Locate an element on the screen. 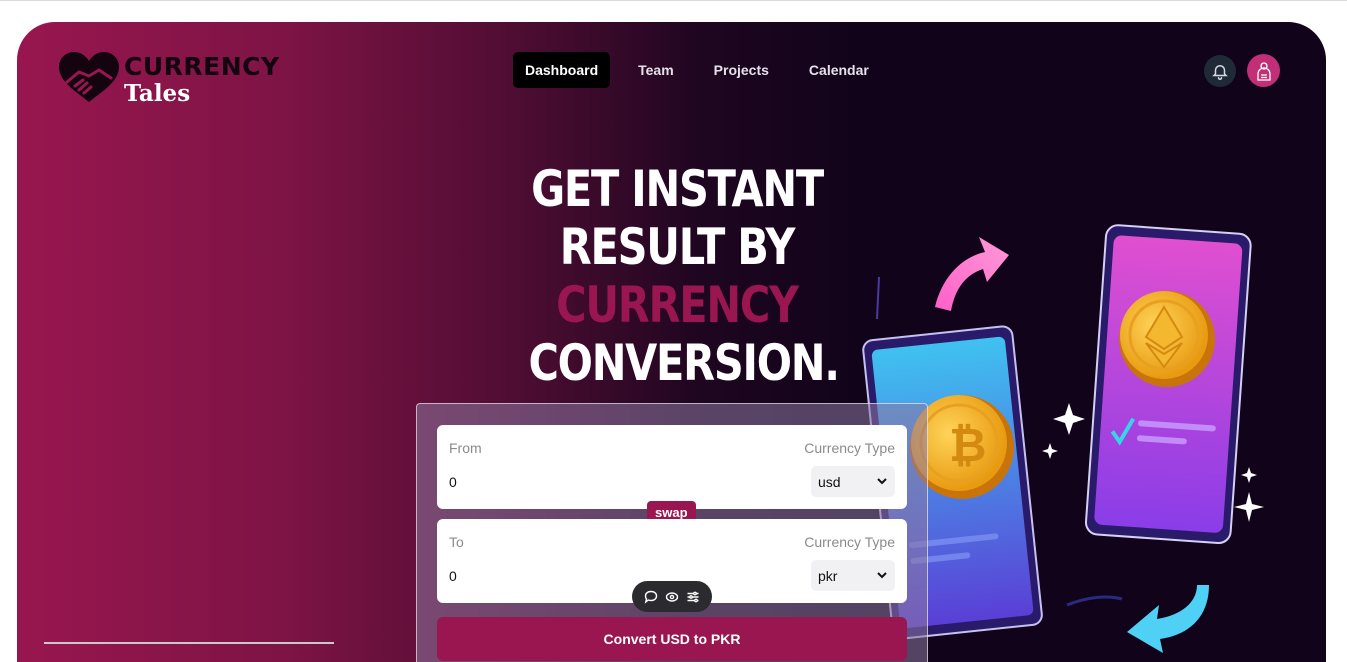 This screenshot has height=662, width=1347. hero-line-2-rest: CONVERSION. is located at coordinates (677, 363).